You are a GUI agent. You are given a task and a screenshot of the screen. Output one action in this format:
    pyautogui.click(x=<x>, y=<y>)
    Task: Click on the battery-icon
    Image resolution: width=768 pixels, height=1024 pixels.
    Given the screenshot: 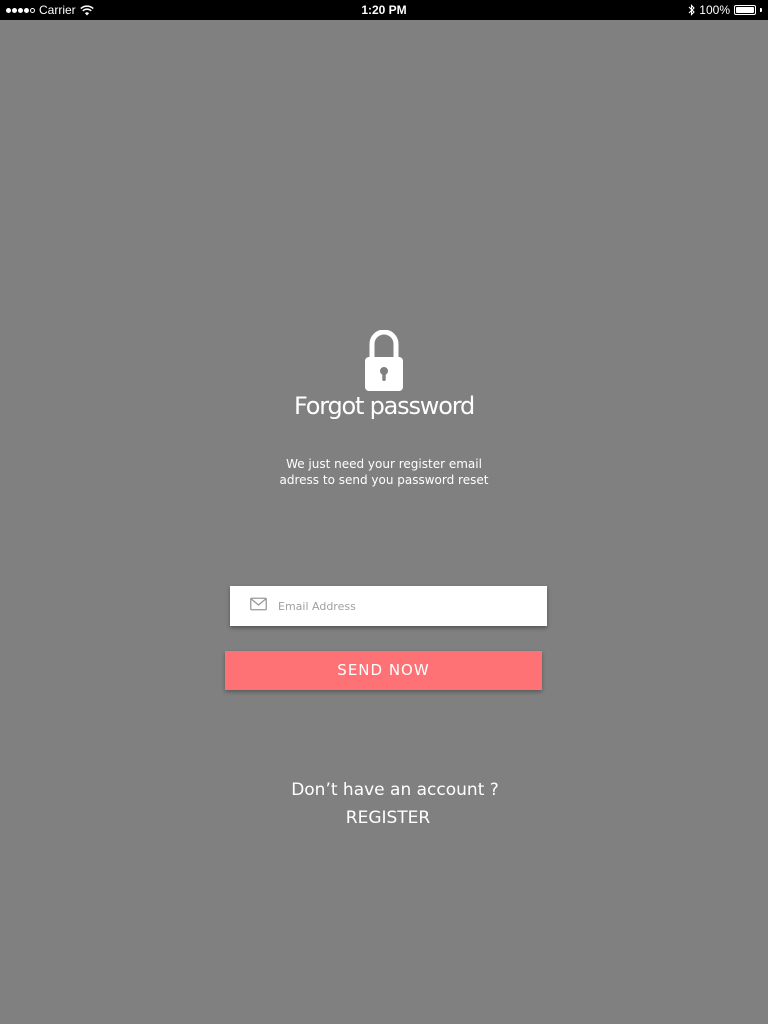 What is the action you would take?
    pyautogui.click(x=745, y=10)
    